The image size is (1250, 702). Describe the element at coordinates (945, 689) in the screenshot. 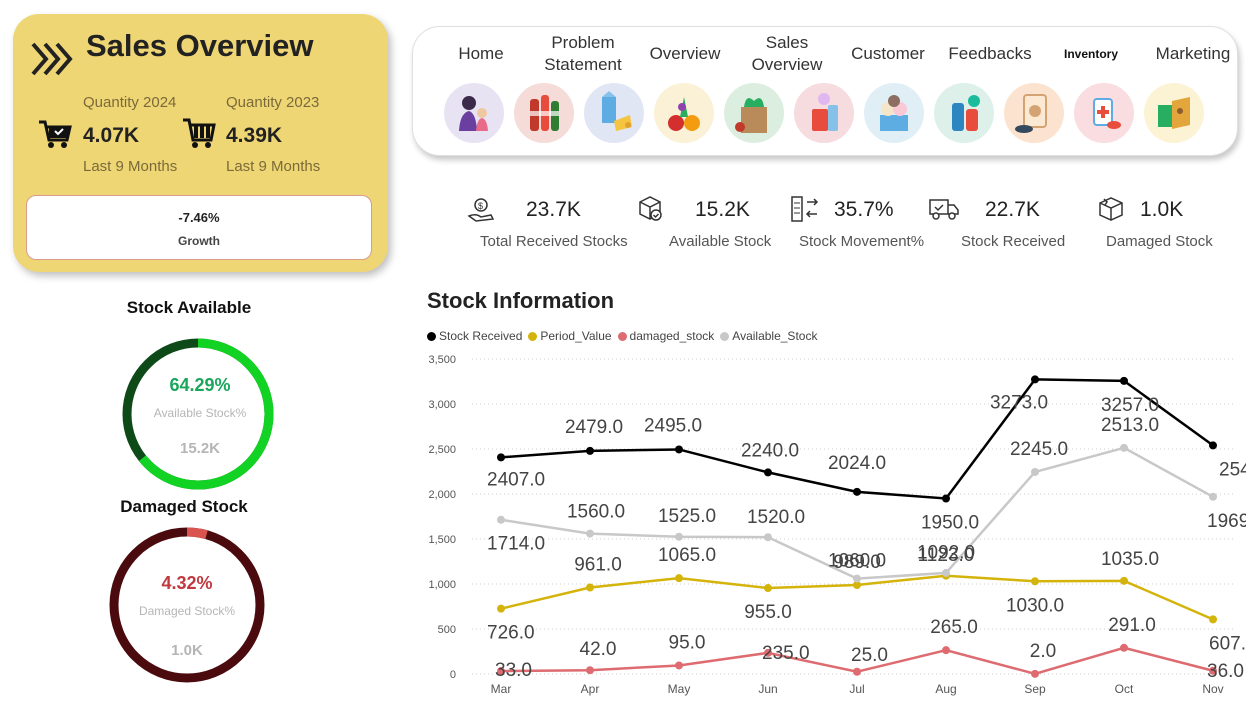

I see `x-tick-label: Aug` at that location.